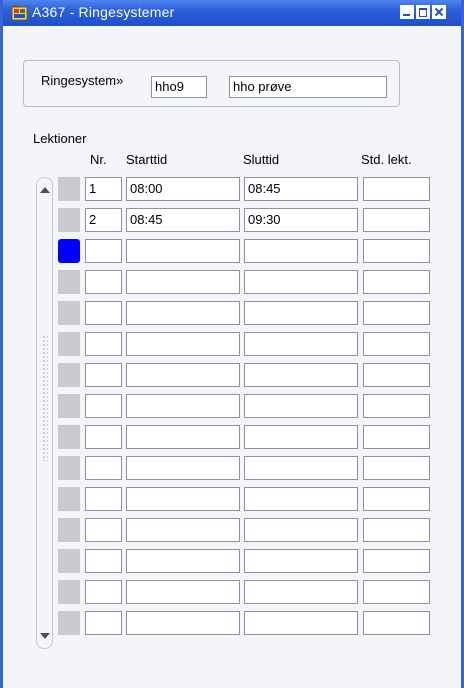 The width and height of the screenshot is (464, 688). I want to click on ringesystem-code-field: hho9, so click(179, 87).